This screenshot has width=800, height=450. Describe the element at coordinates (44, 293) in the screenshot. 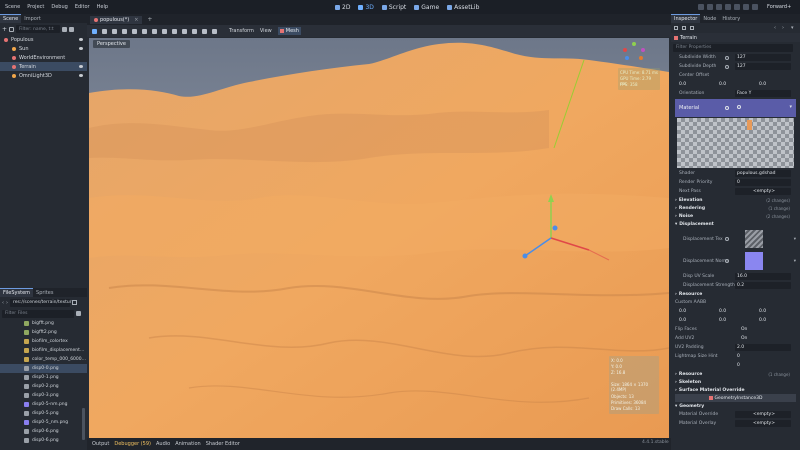

I see `tab-sprites: Sprites` at that location.